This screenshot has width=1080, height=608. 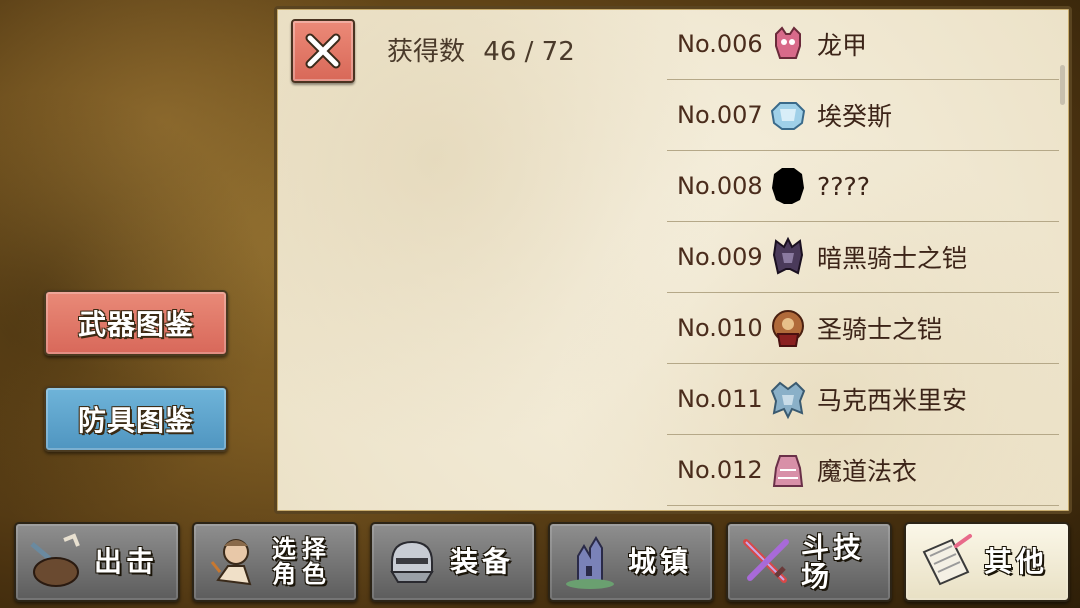 I want to click on list-item: No.009 暗黑骑士之铠, so click(x=863, y=257).